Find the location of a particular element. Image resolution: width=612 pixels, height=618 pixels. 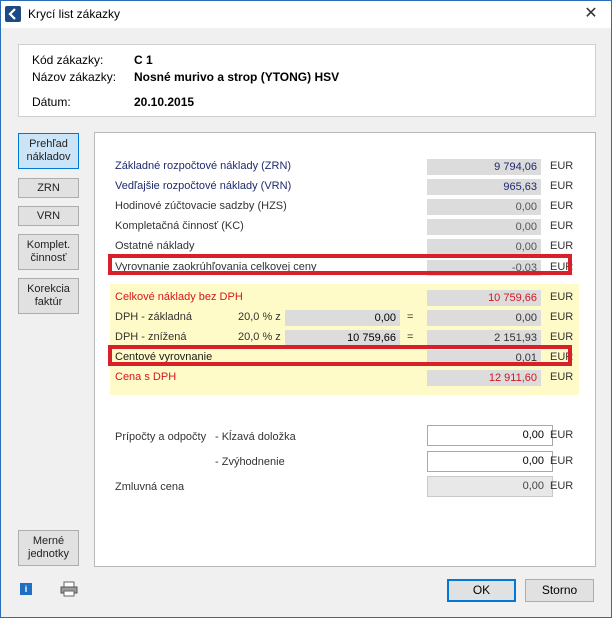

vat-reduced-value: 2 151,93 is located at coordinates (484, 338).